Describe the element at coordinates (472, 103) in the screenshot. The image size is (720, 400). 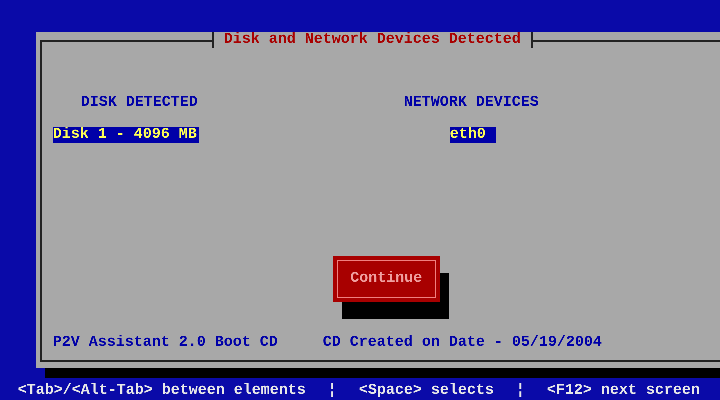
I see `column-heading: NETWORK DEVICES` at that location.